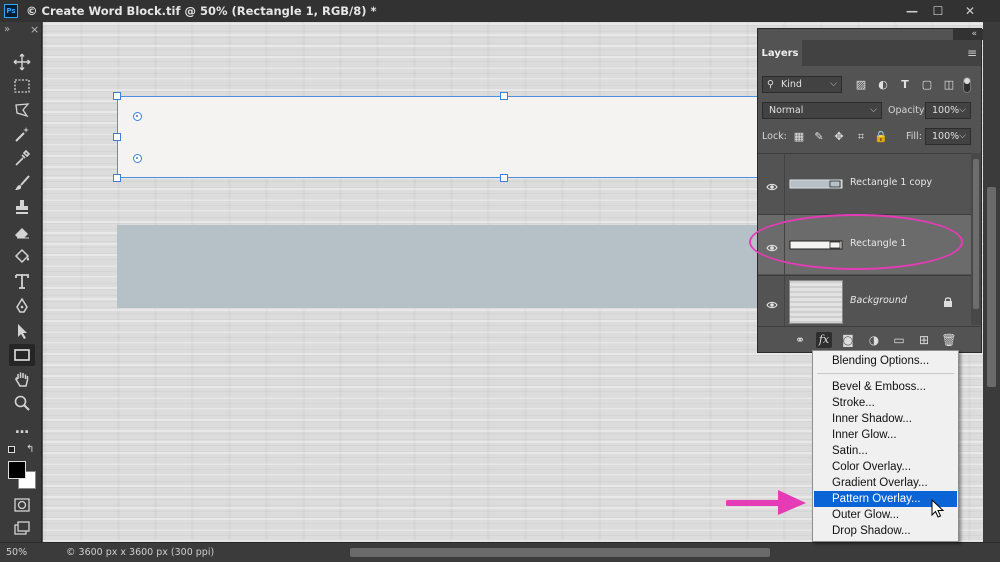 The width and height of the screenshot is (1000, 562). Describe the element at coordinates (467, 266) in the screenshot. I see `rectangle-1-copy-shape` at that location.